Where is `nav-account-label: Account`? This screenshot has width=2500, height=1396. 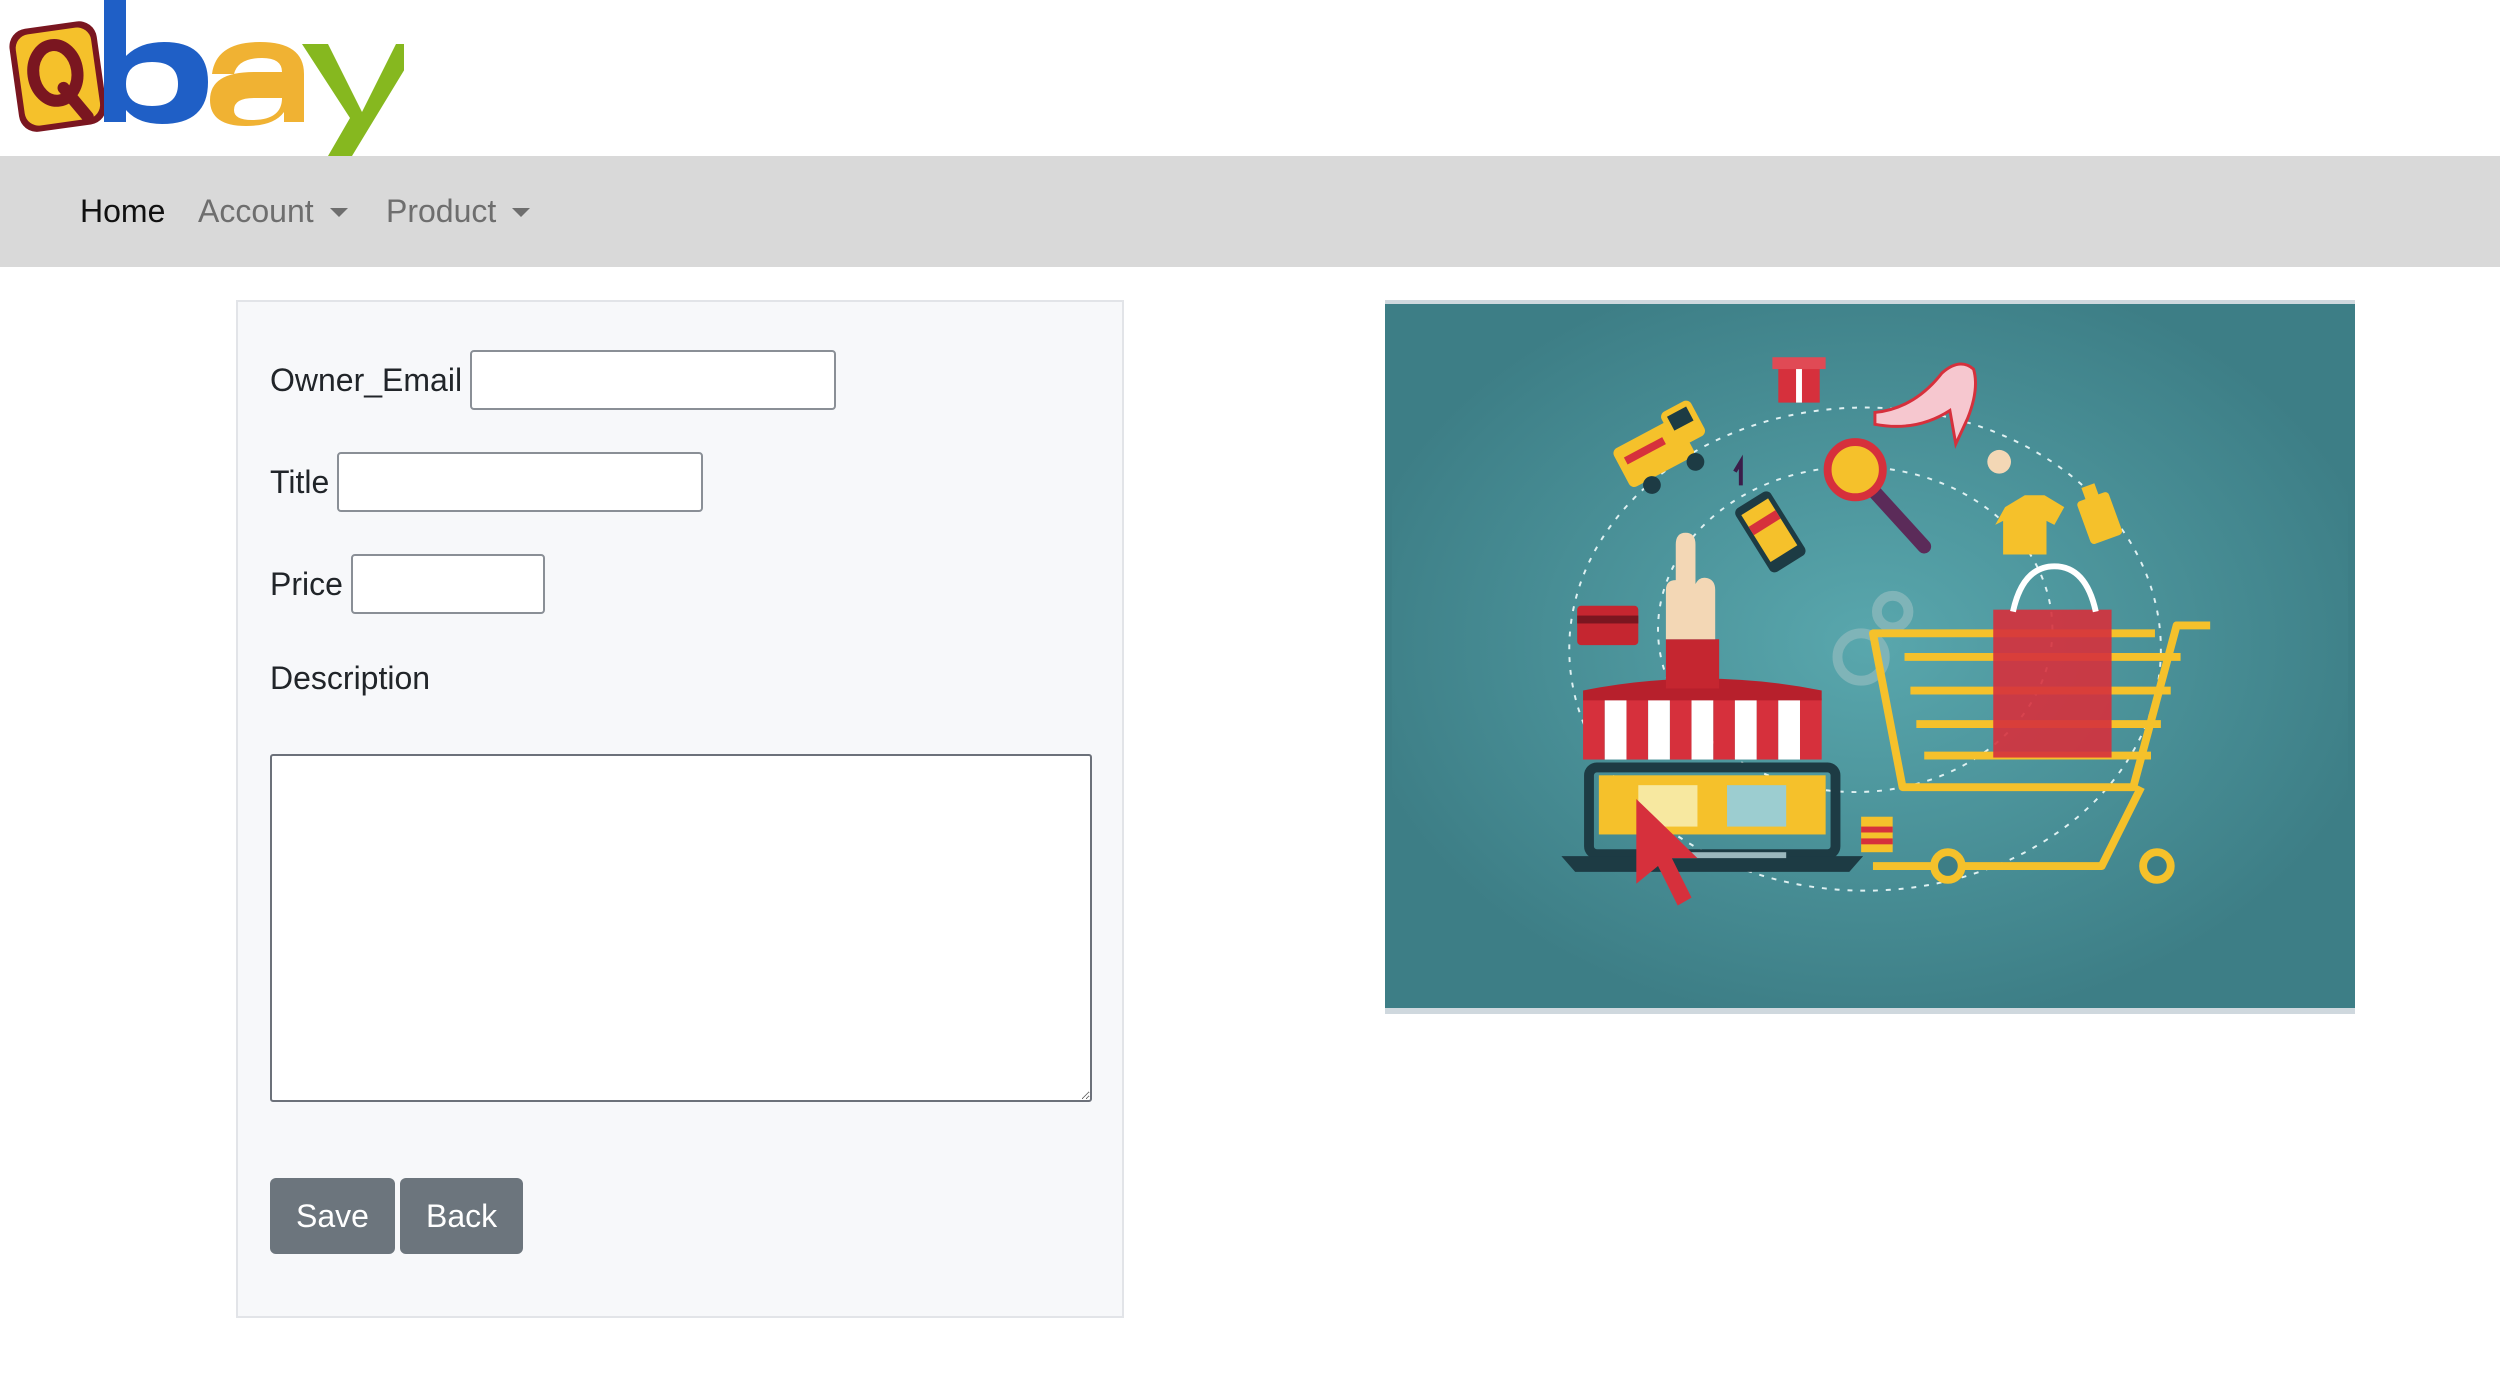
nav-account-label: Account is located at coordinates (256, 211).